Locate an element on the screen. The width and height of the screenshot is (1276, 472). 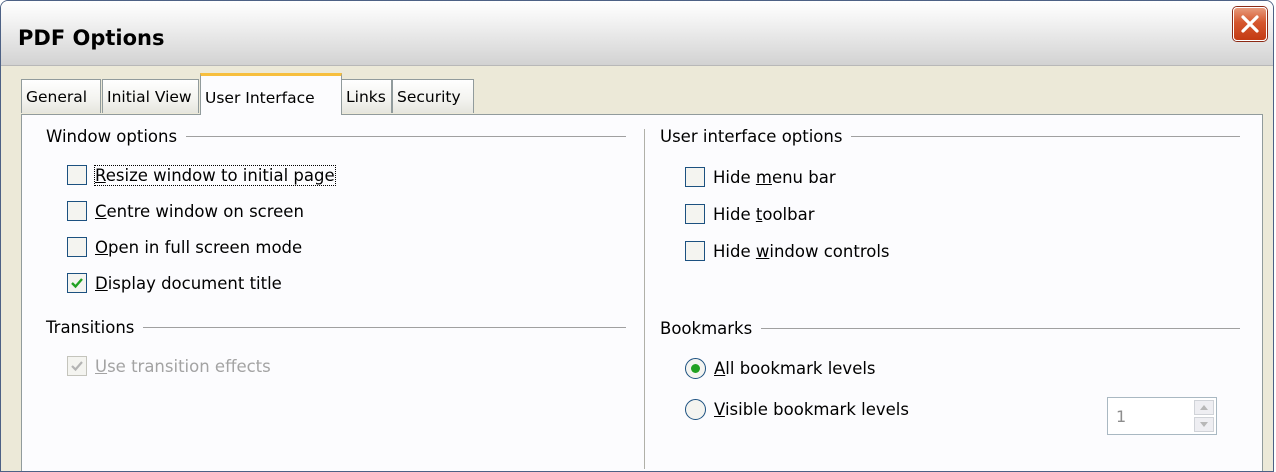
spinner-arrows is located at coordinates (1204, 416).